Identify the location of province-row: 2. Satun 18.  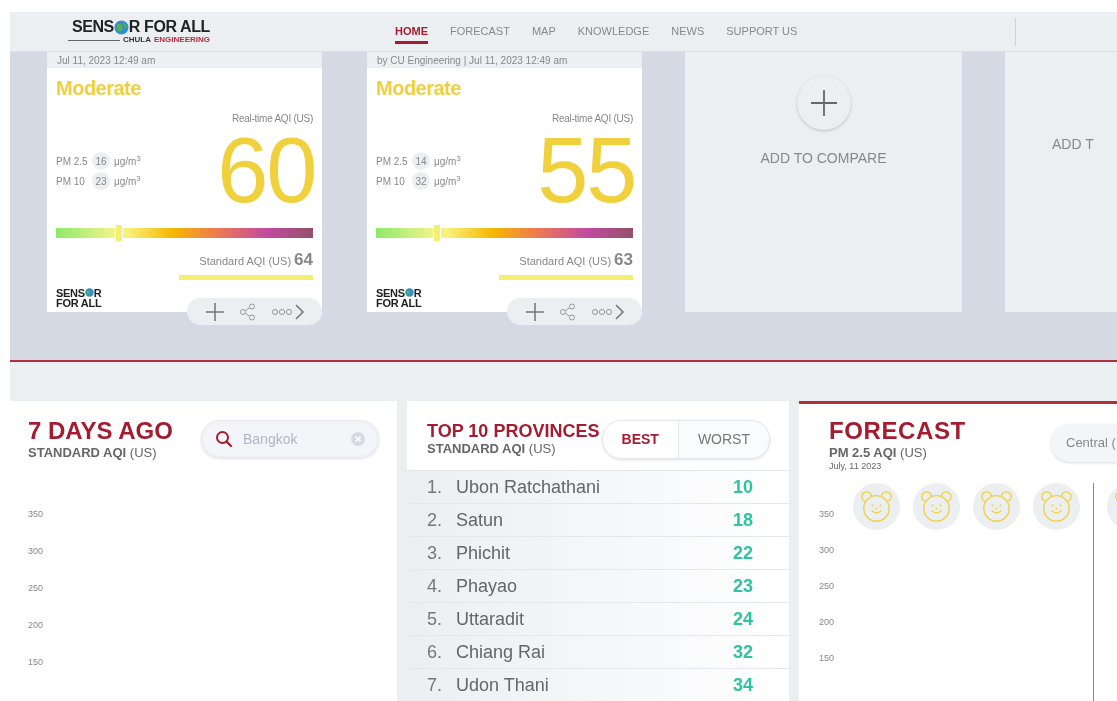
(598, 519).